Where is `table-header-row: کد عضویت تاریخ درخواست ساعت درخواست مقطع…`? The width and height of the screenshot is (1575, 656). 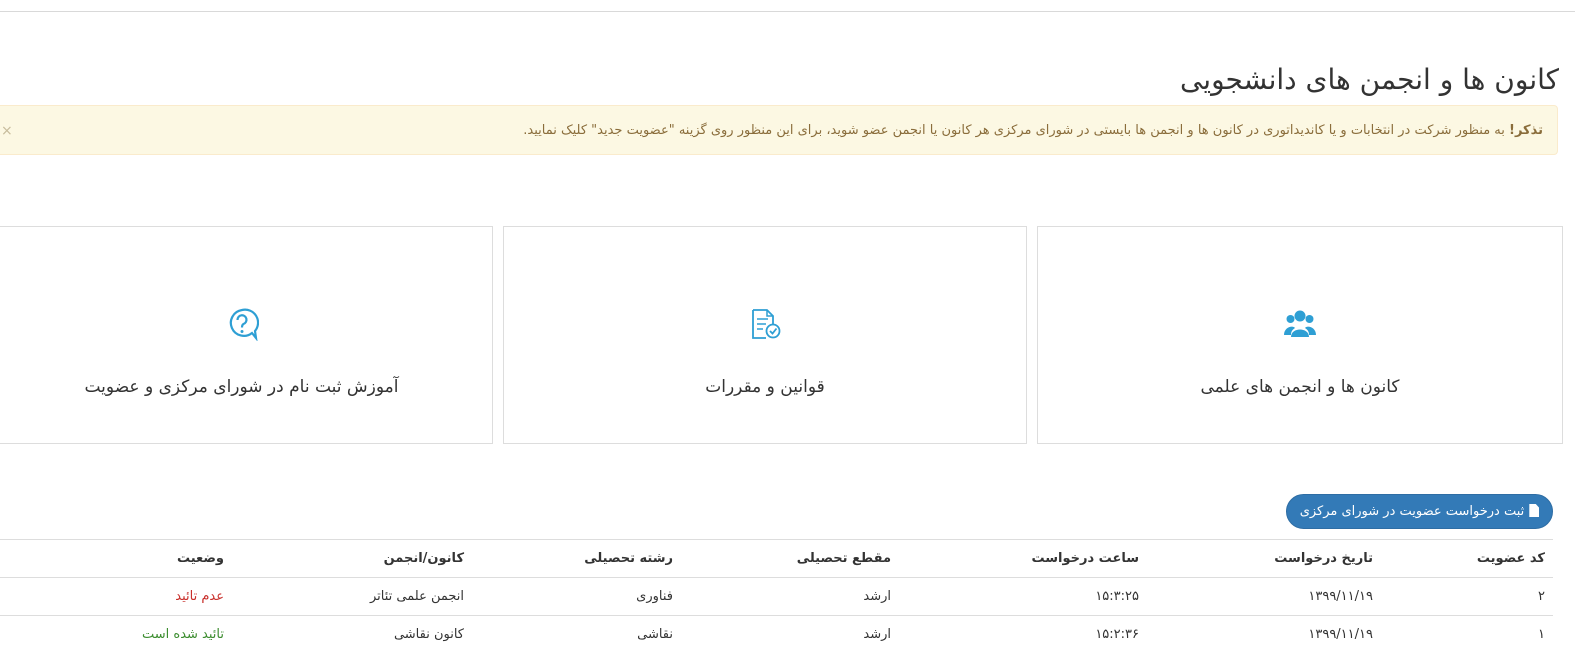
table-header-row: کد عضویت تاریخ درخواست ساعت درخواست مقطع… is located at coordinates (776, 558).